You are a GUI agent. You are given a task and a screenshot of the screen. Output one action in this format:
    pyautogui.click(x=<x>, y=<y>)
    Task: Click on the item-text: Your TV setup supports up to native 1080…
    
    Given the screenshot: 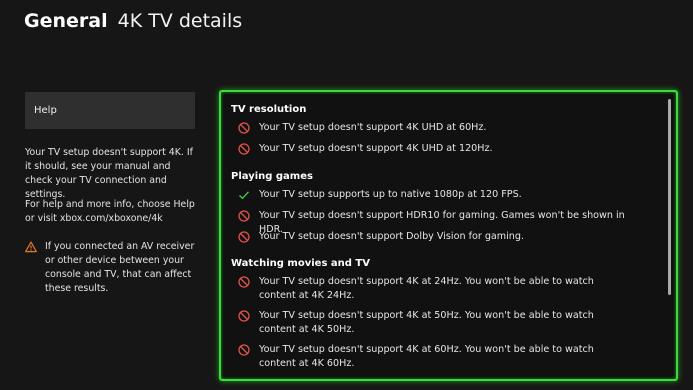 What is the action you would take?
    pyautogui.click(x=390, y=194)
    